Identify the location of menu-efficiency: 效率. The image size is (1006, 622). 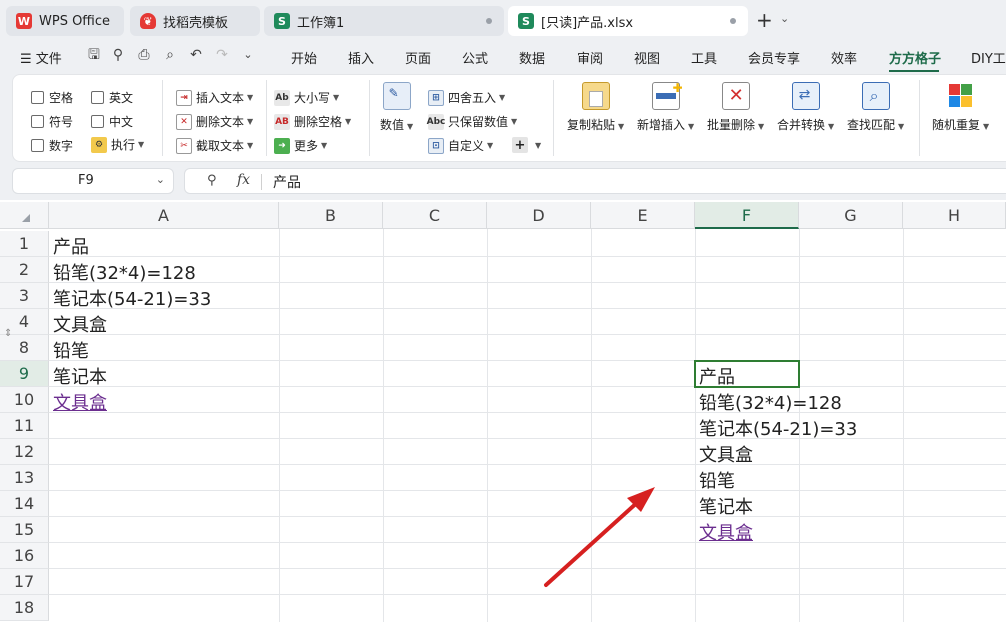
(844, 57).